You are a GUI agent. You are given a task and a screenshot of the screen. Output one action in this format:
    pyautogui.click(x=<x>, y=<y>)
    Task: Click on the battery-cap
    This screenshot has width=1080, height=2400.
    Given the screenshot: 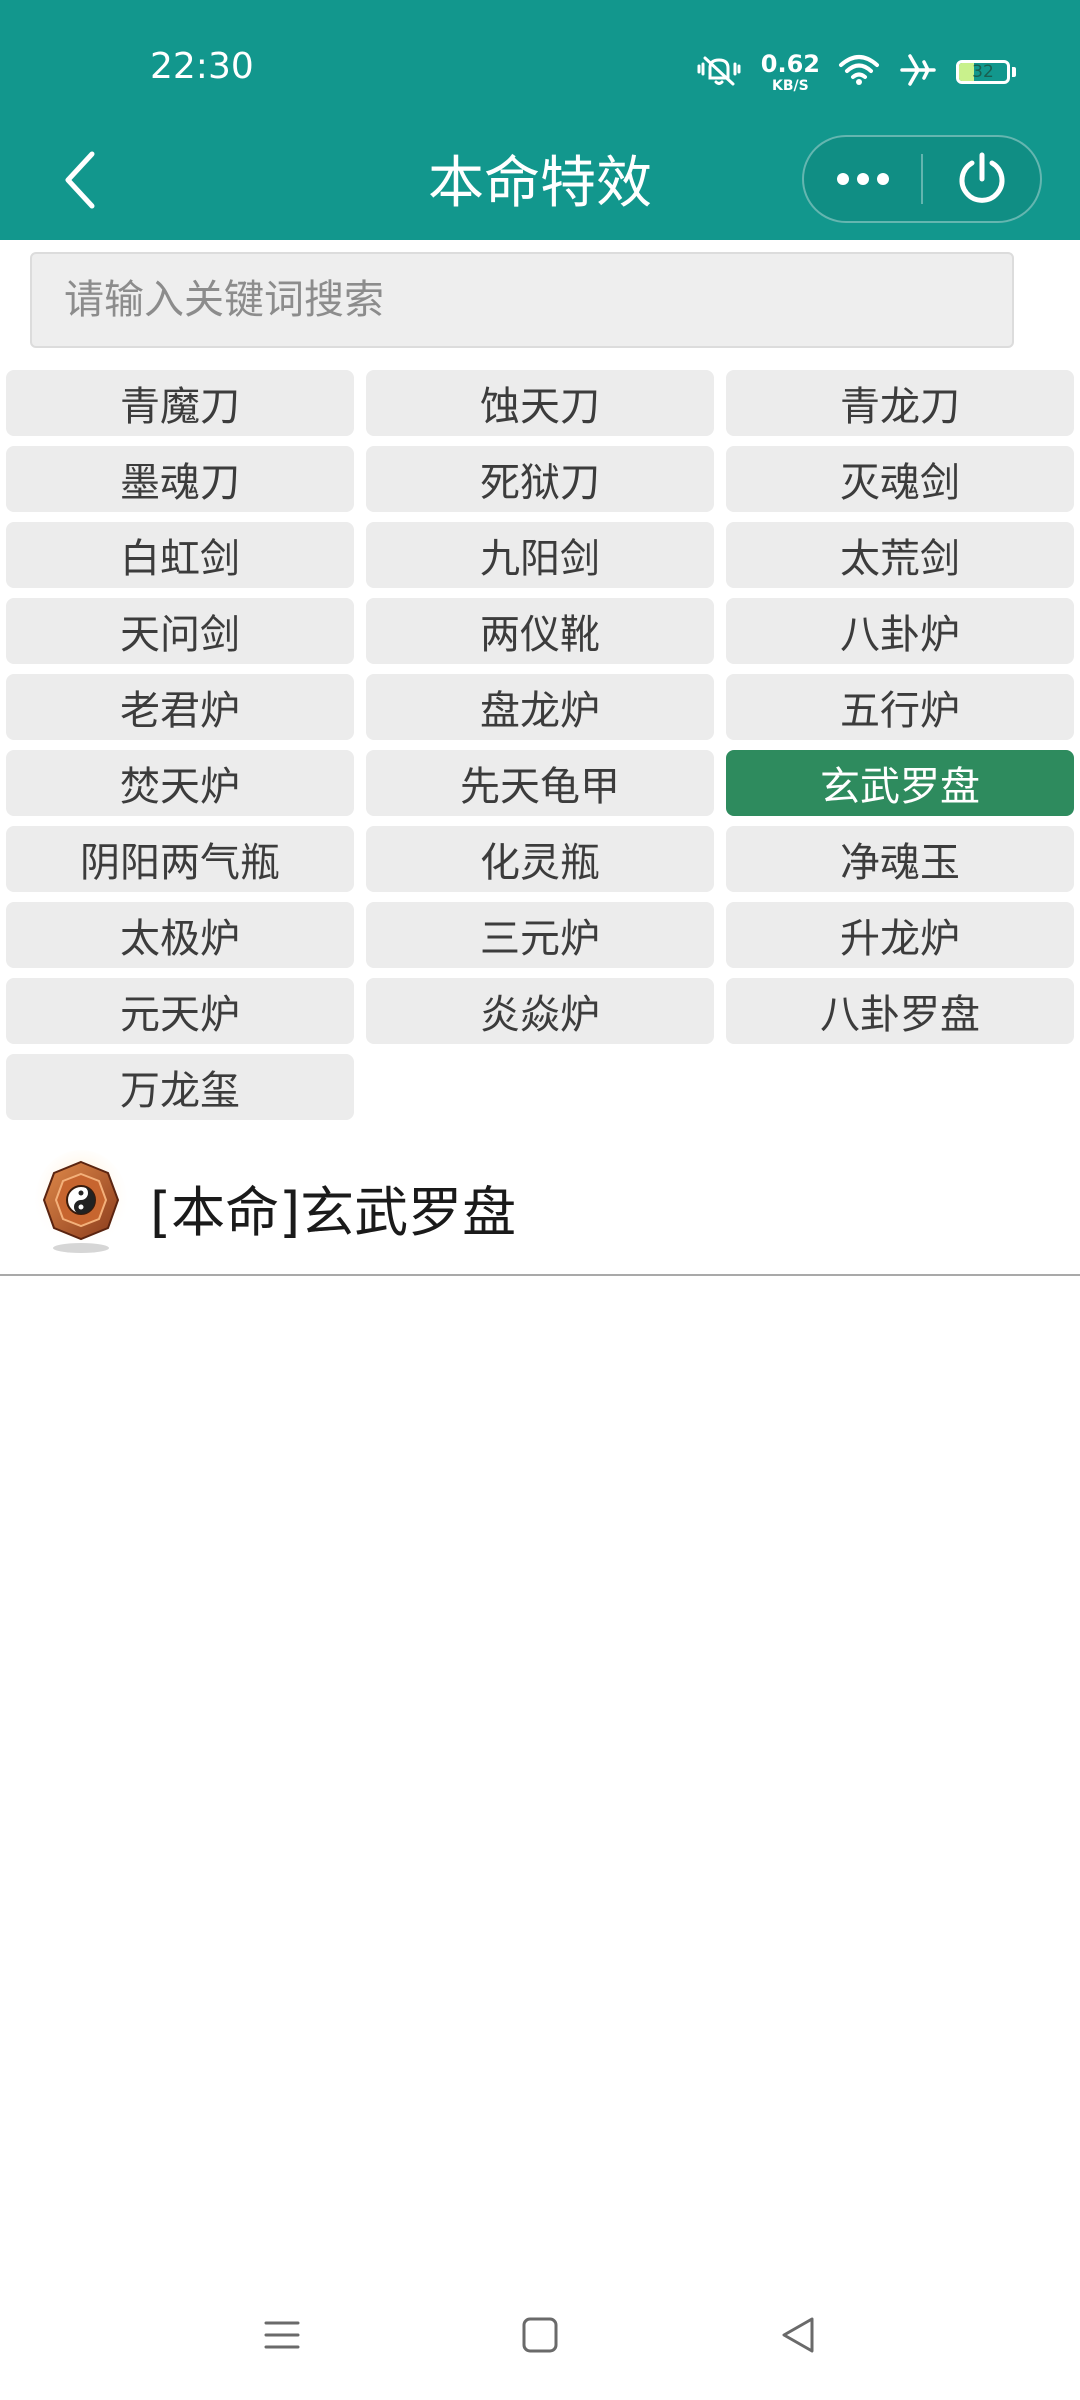 What is the action you would take?
    pyautogui.click(x=1014, y=72)
    